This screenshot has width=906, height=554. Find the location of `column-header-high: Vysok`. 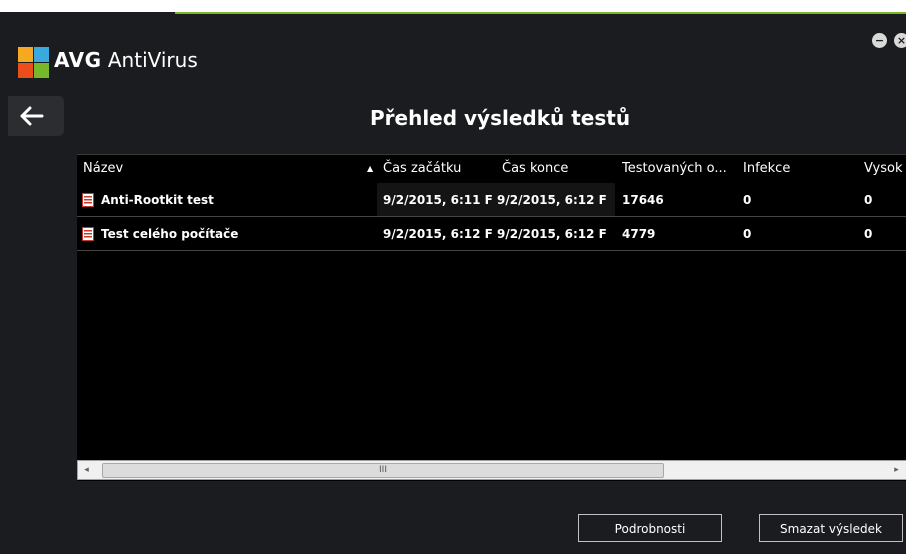

column-header-high: Vysok is located at coordinates (885, 169).